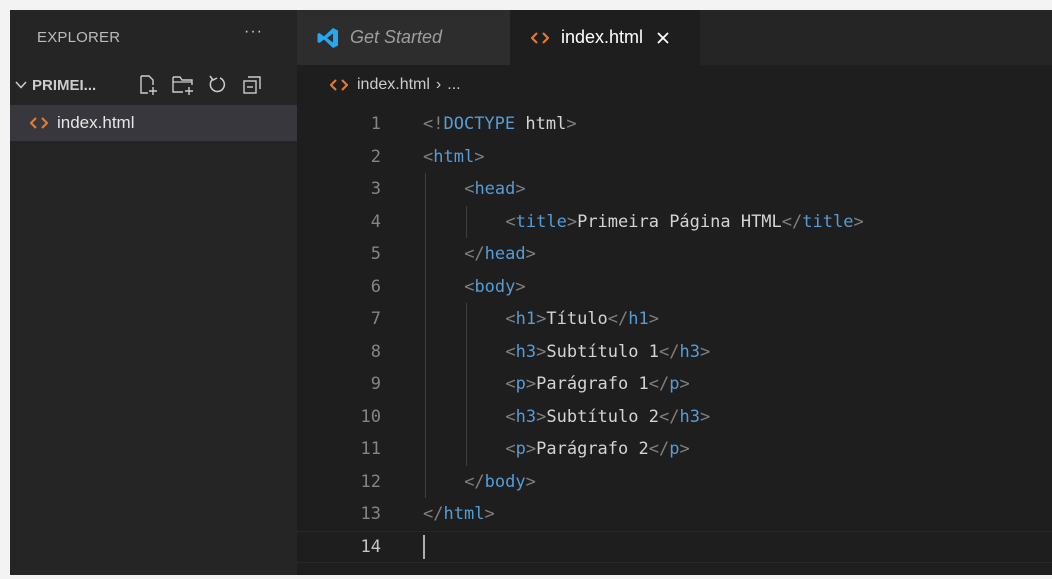 The image size is (1052, 579). What do you see at coordinates (375, 319) in the screenshot?
I see `line-number: 7` at bounding box center [375, 319].